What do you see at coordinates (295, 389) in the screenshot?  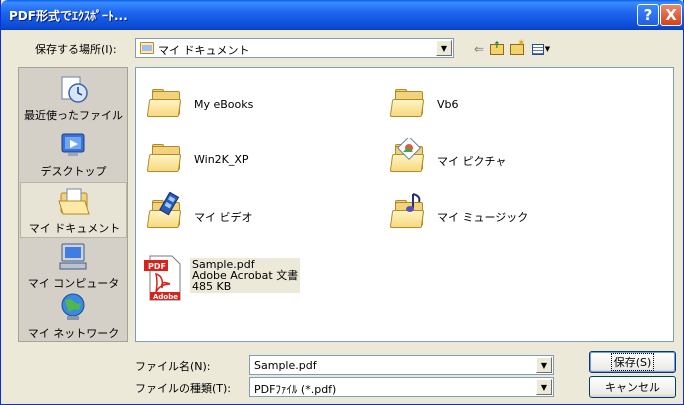 I see `filetype-value: PDFﾌｧｲﾙ (*.pdf)` at bounding box center [295, 389].